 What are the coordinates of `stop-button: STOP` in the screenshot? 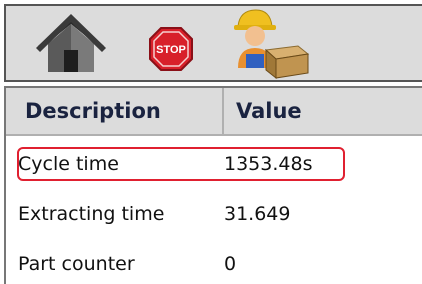 It's located at (171, 43).